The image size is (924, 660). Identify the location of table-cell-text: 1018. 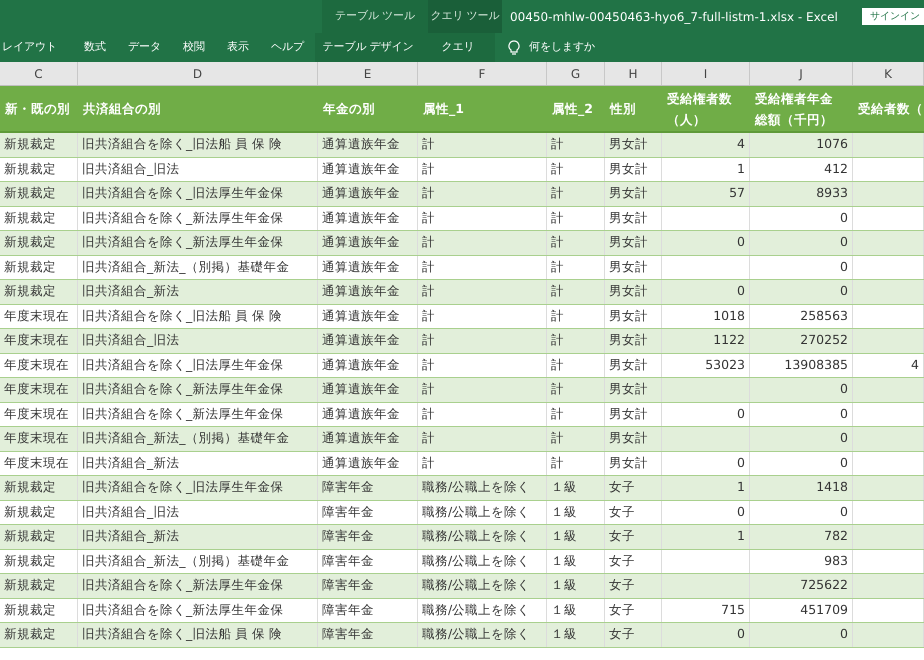
(729, 315).